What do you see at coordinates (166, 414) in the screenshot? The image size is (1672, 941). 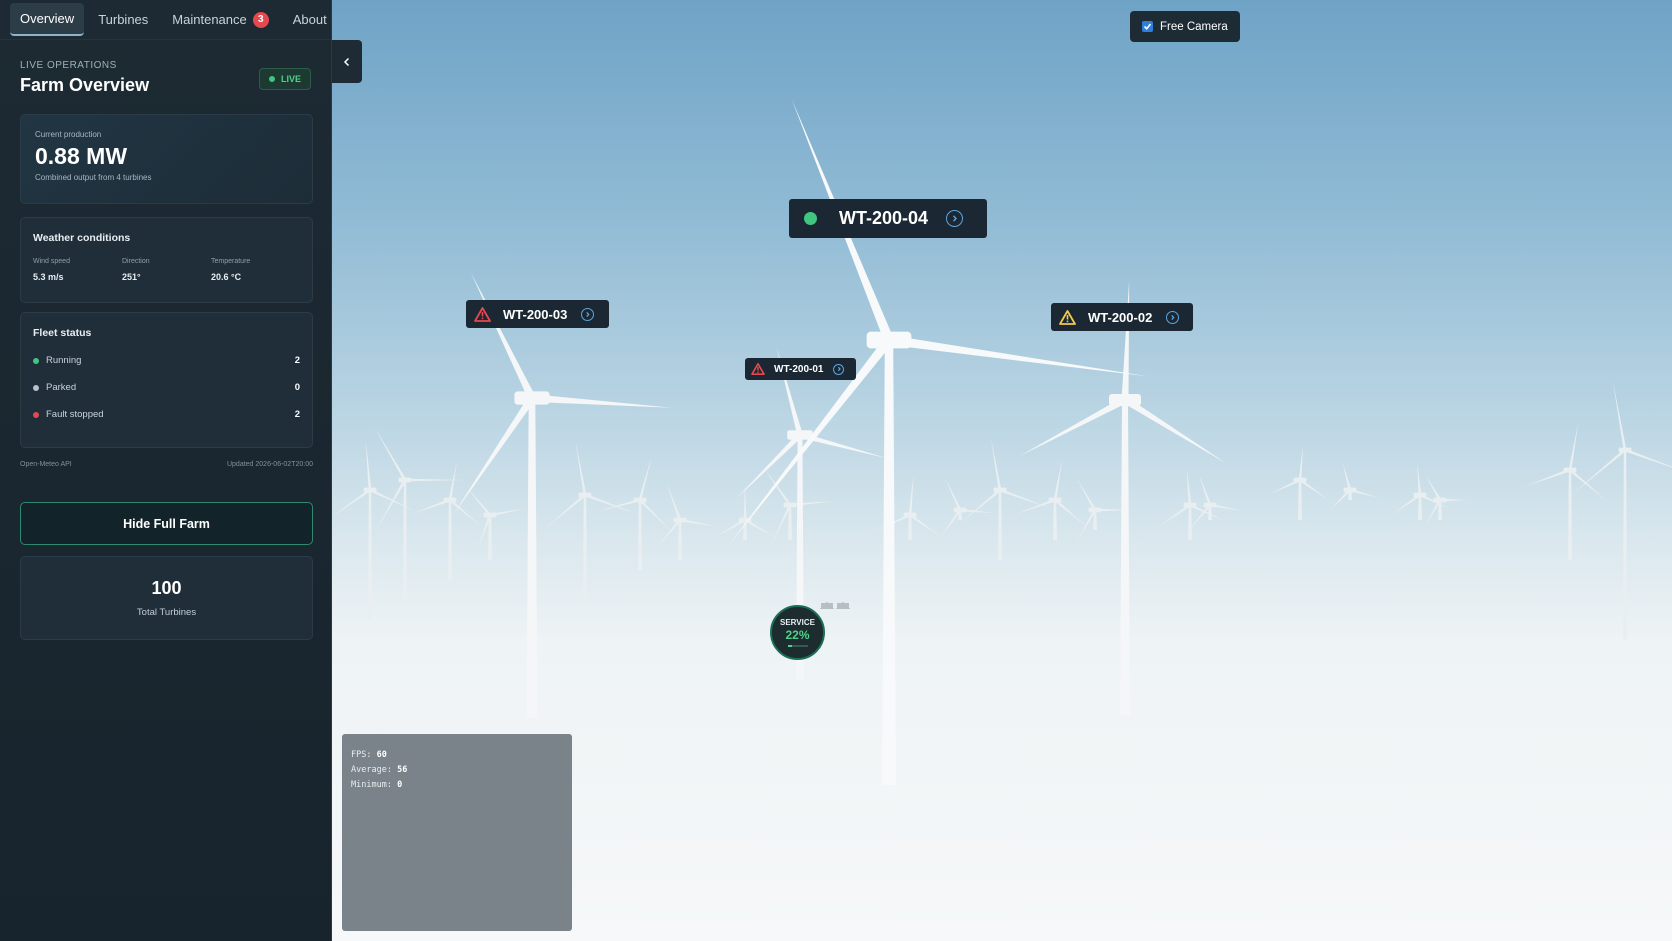 I see `fleet-row-fault: Fault stopped 2` at bounding box center [166, 414].